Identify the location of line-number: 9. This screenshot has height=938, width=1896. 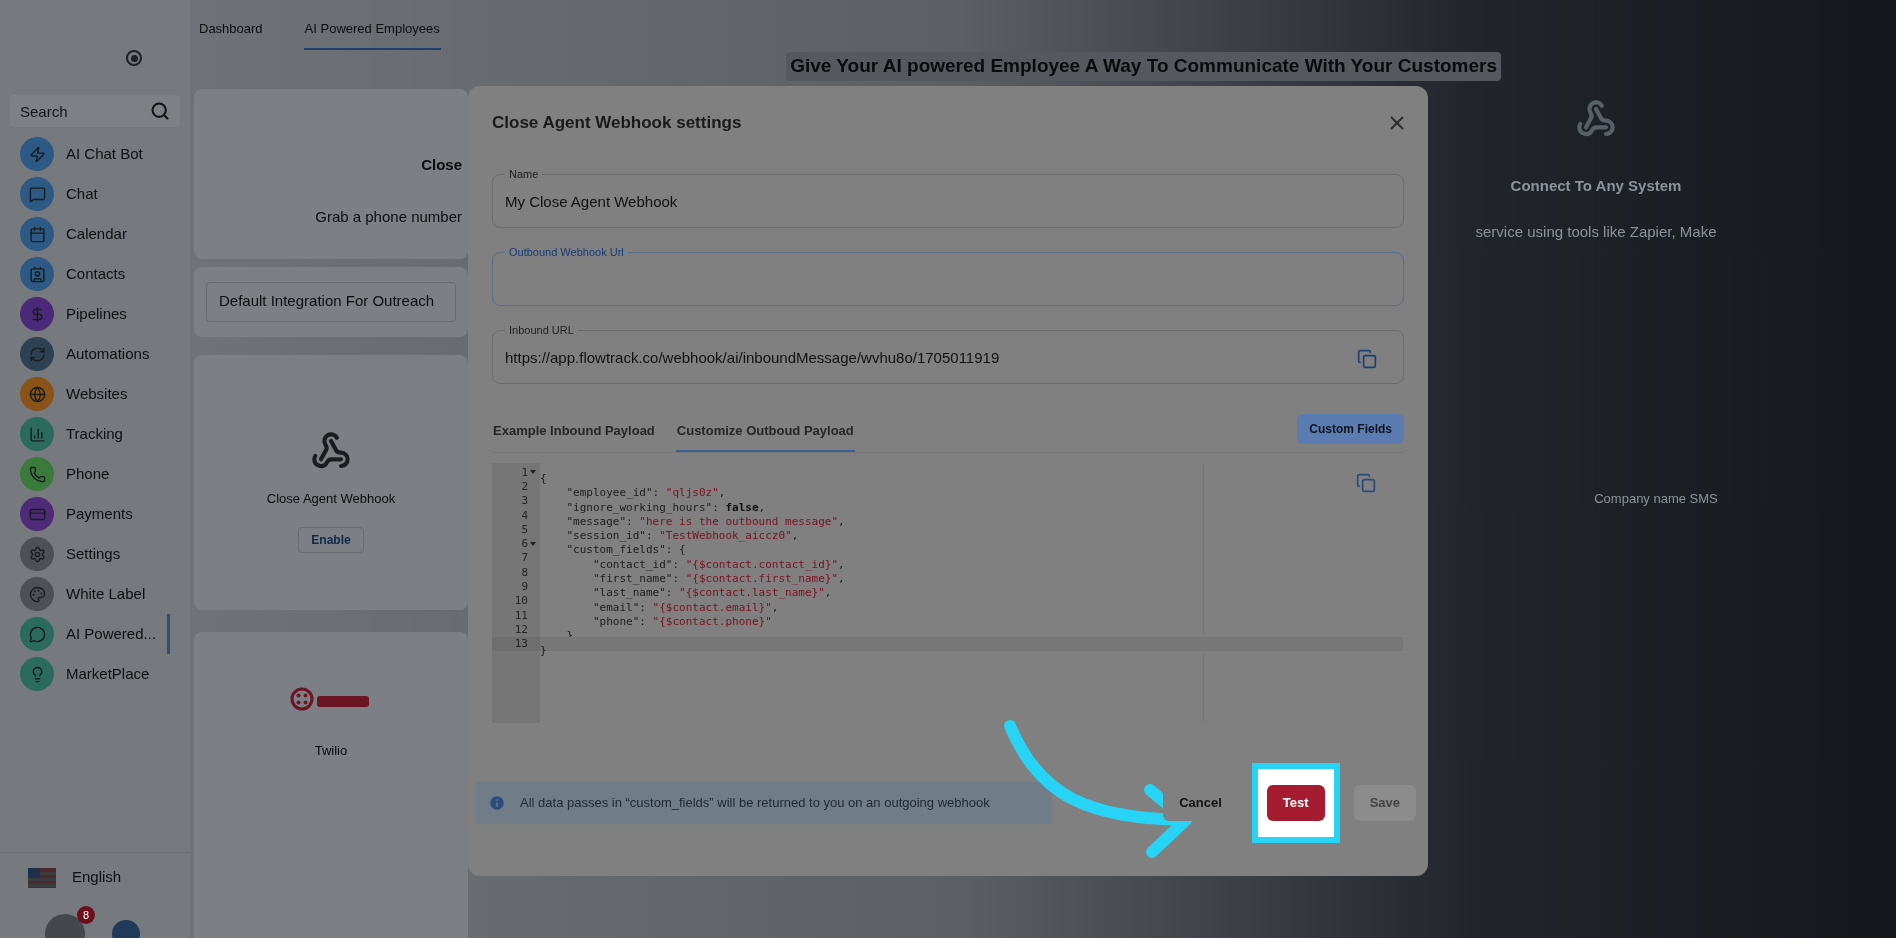
(524, 586).